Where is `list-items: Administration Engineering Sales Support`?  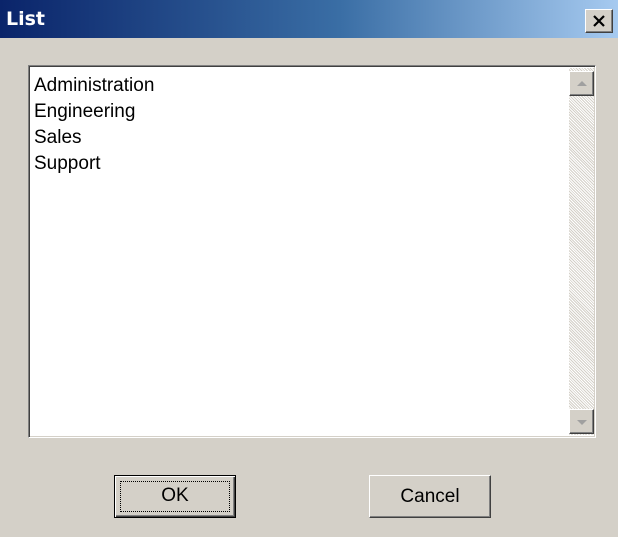
list-items: Administration Engineering Sales Support is located at coordinates (94, 125).